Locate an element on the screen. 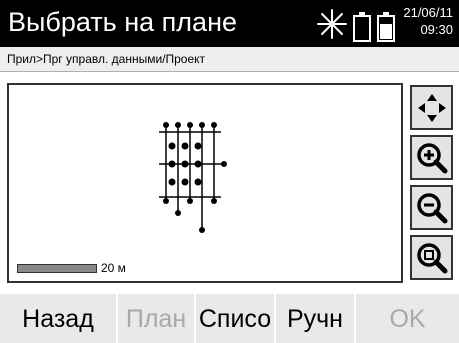 This screenshot has height=343, width=459. zoom-out-icon is located at coordinates (431, 207).